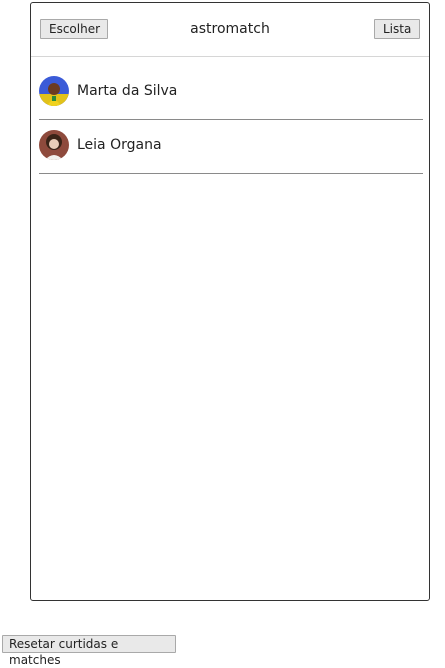 Image resolution: width=445 pixels, height=668 pixels. I want to click on match-name: Leia Organa, so click(119, 145).